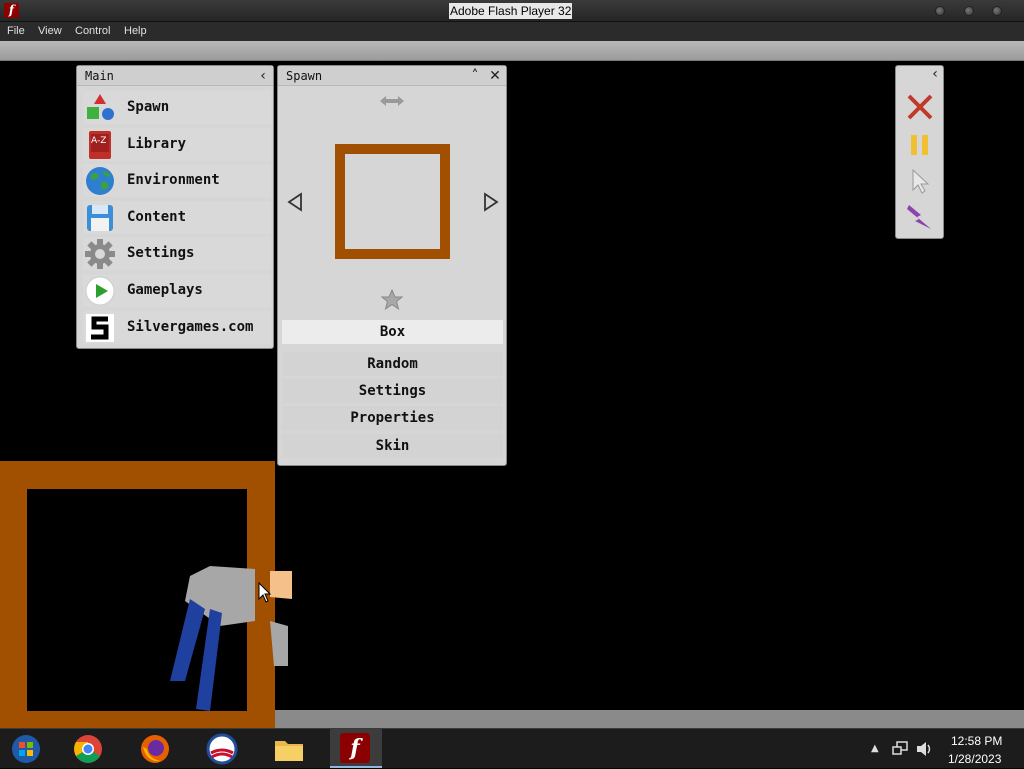 Image resolution: width=1024 pixels, height=769 pixels. I want to click on mouse-cursor, so click(265, 592).